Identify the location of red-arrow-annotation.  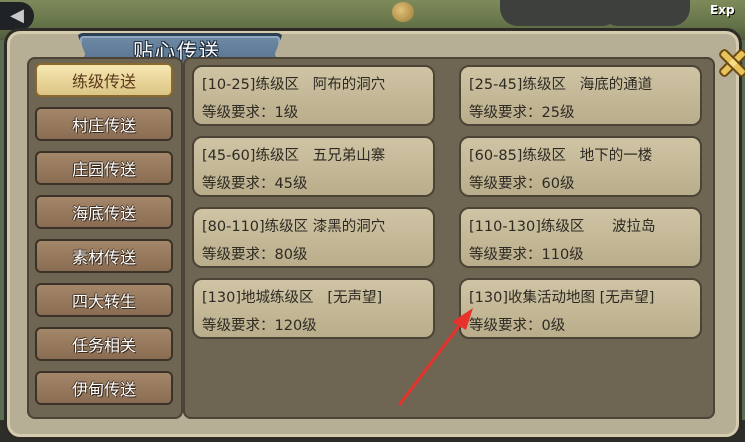
(435, 357).